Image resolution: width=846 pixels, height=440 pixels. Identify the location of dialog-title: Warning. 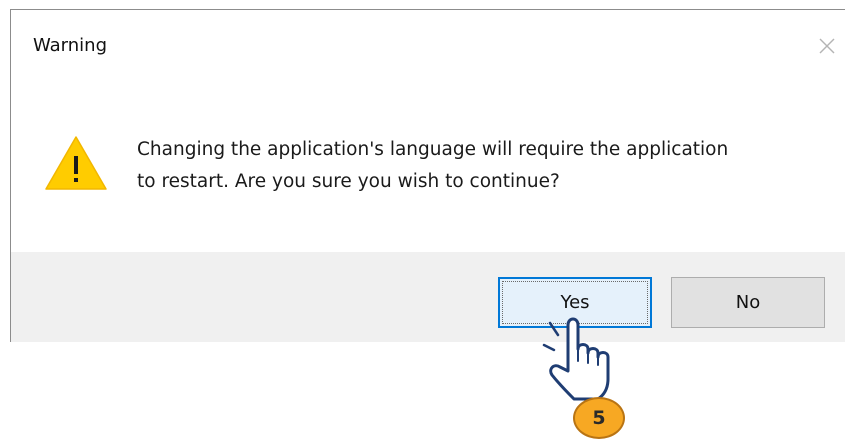
(70, 45).